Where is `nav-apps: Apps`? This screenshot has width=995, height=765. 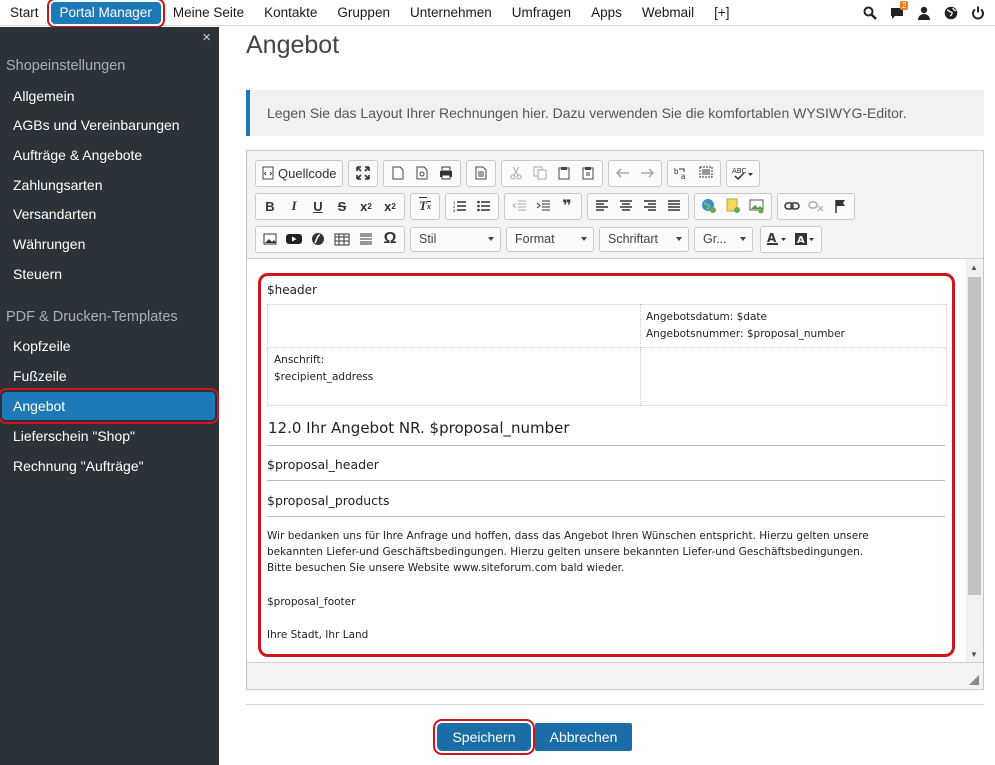
nav-apps: Apps is located at coordinates (606, 13).